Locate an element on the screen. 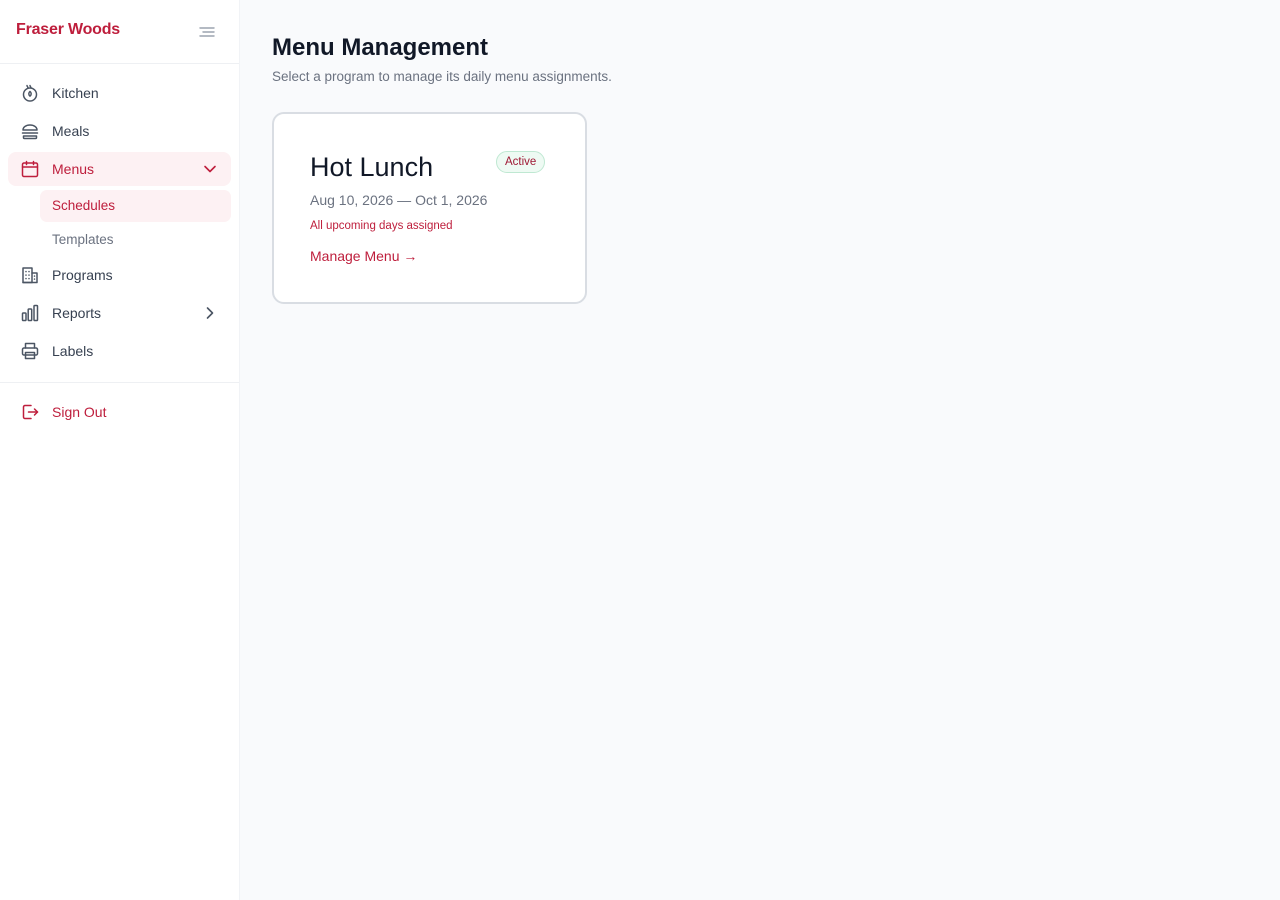  sidebar-item-programs: Programs is located at coordinates (119, 275).